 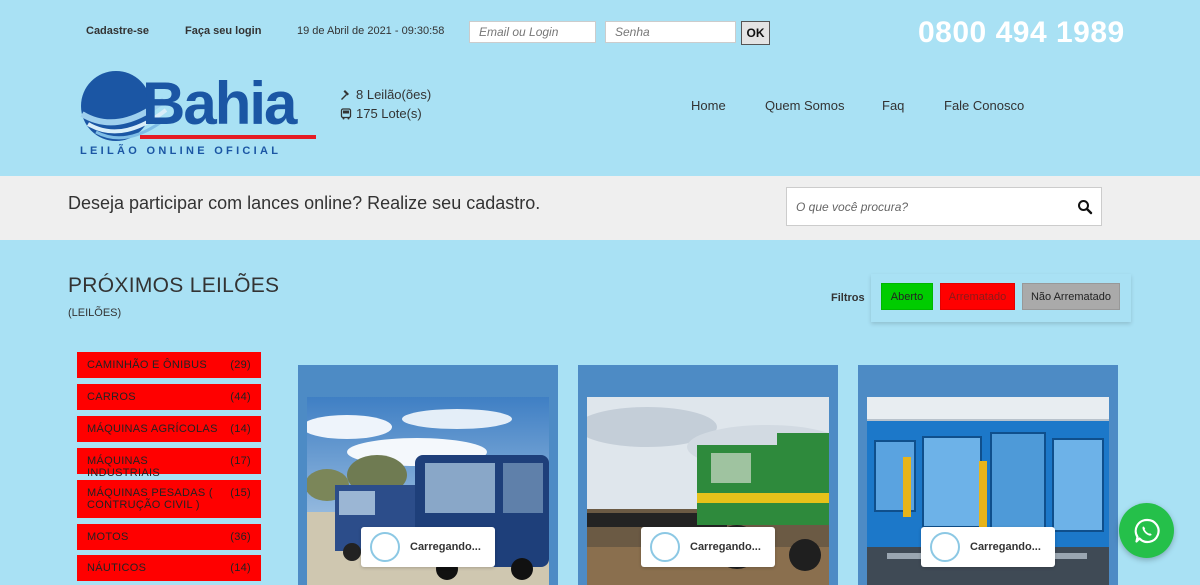 What do you see at coordinates (1021, 32) in the screenshot?
I see `phone-number: 0800 494 1989` at bounding box center [1021, 32].